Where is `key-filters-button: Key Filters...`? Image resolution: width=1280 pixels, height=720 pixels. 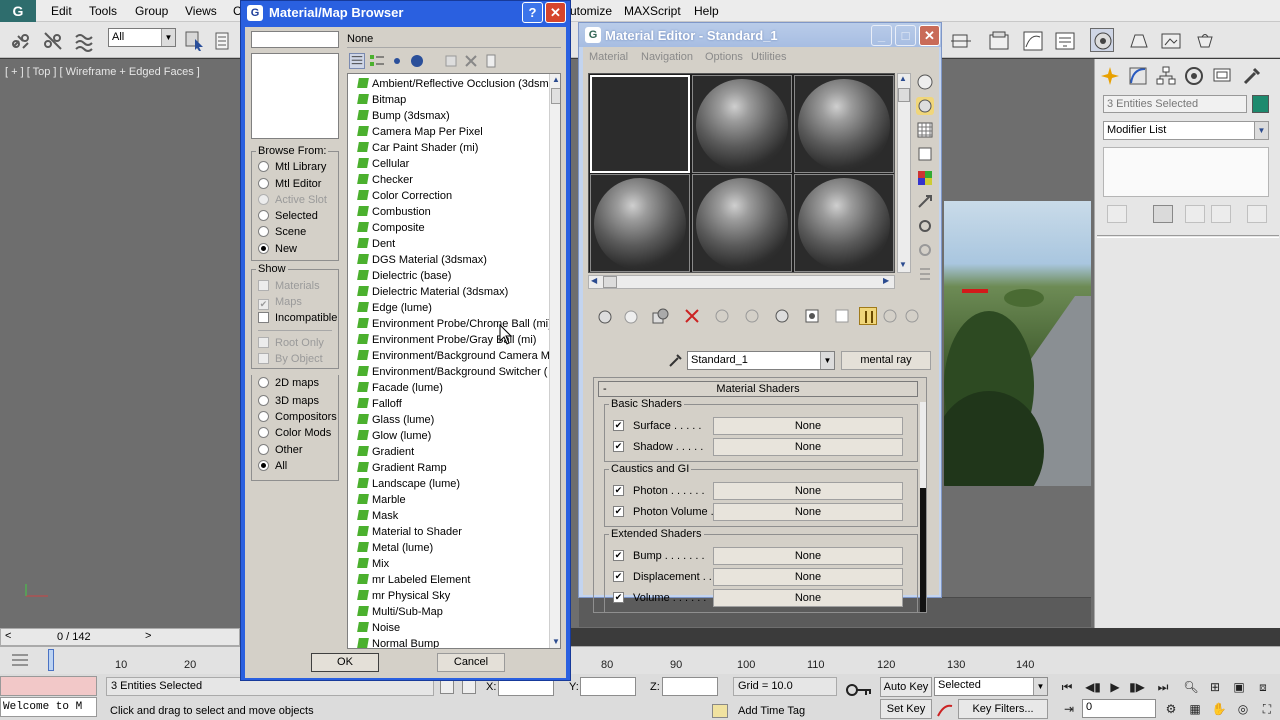 key-filters-button: Key Filters... is located at coordinates (1003, 709).